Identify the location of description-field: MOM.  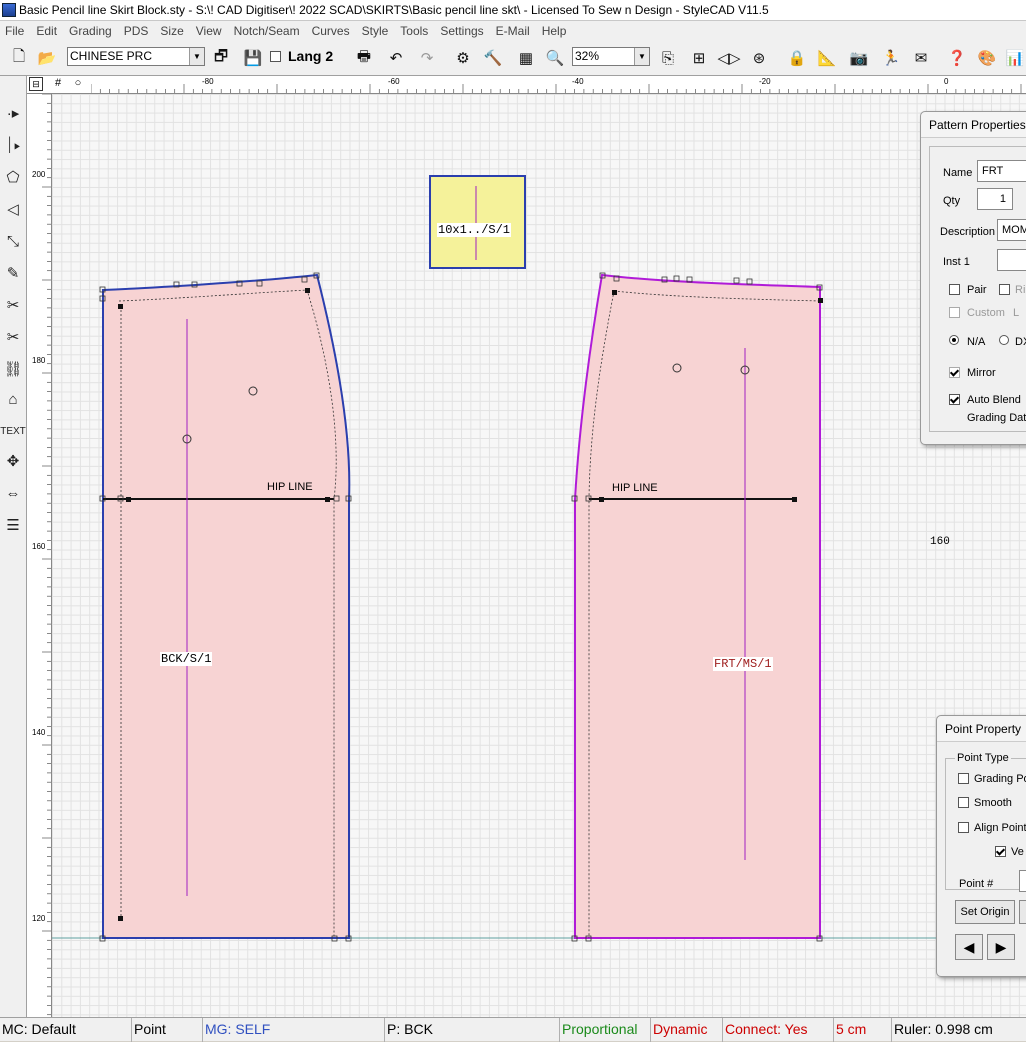
(1011, 230).